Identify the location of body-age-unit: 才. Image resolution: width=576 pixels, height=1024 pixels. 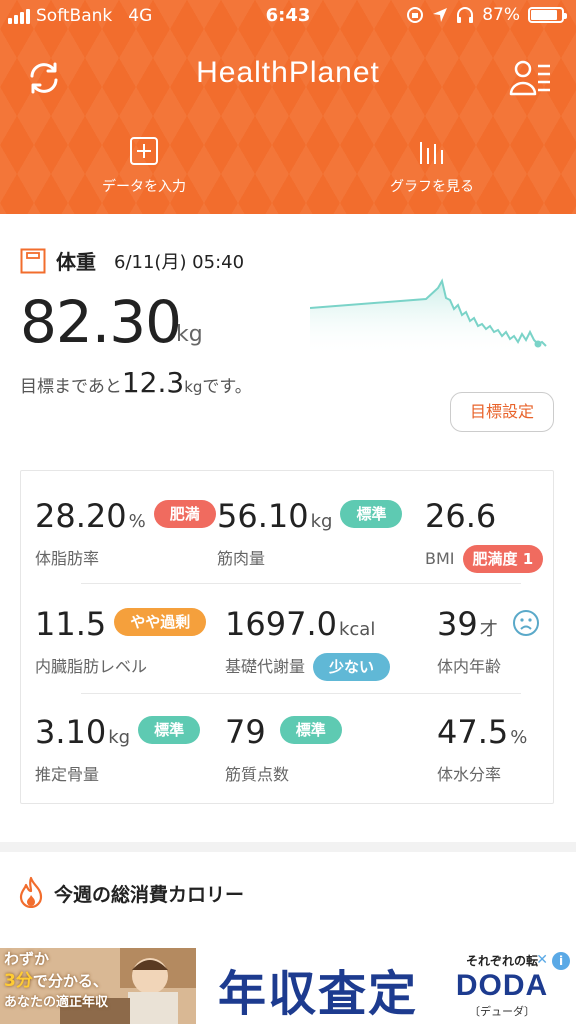
(488, 629).